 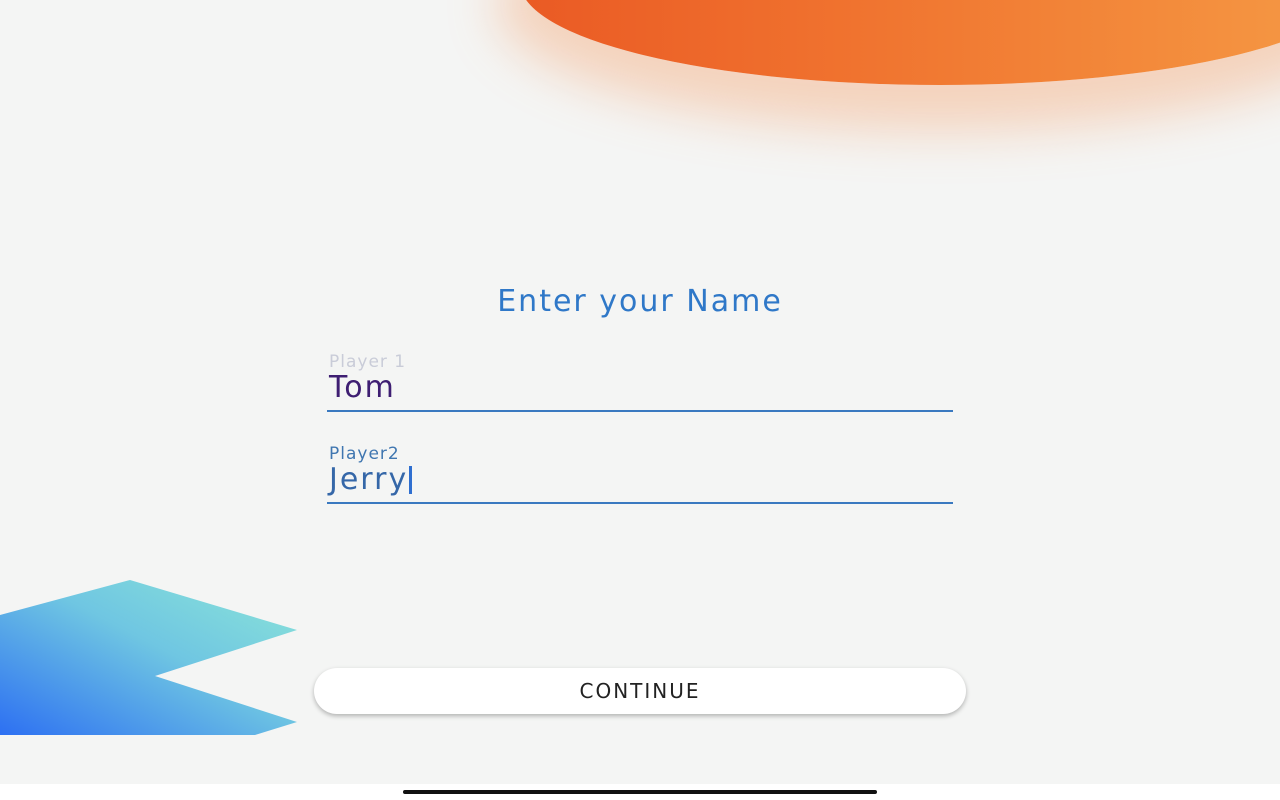 I want to click on continue-button-label: CONTINUE, so click(x=640, y=691).